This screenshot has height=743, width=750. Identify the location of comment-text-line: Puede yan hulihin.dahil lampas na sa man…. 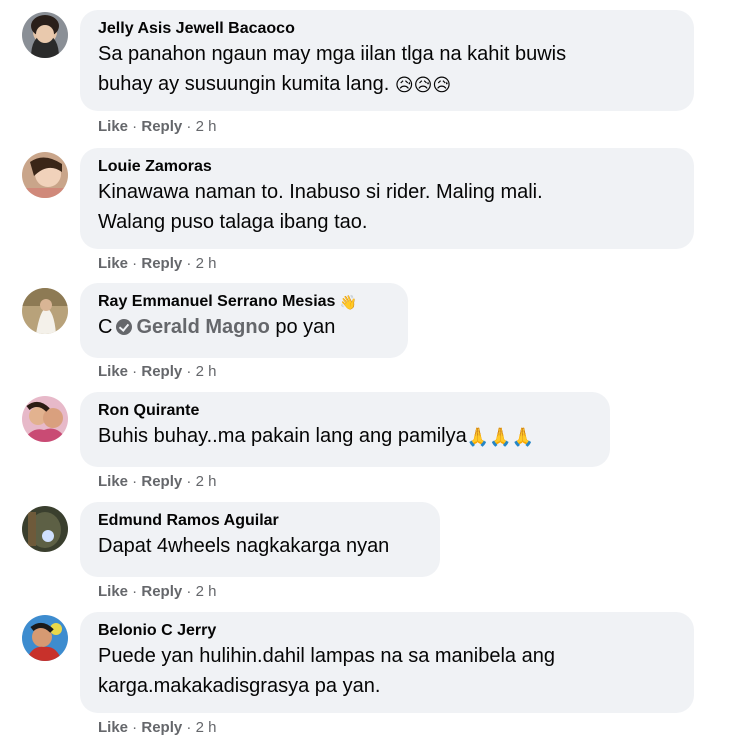
(326, 656).